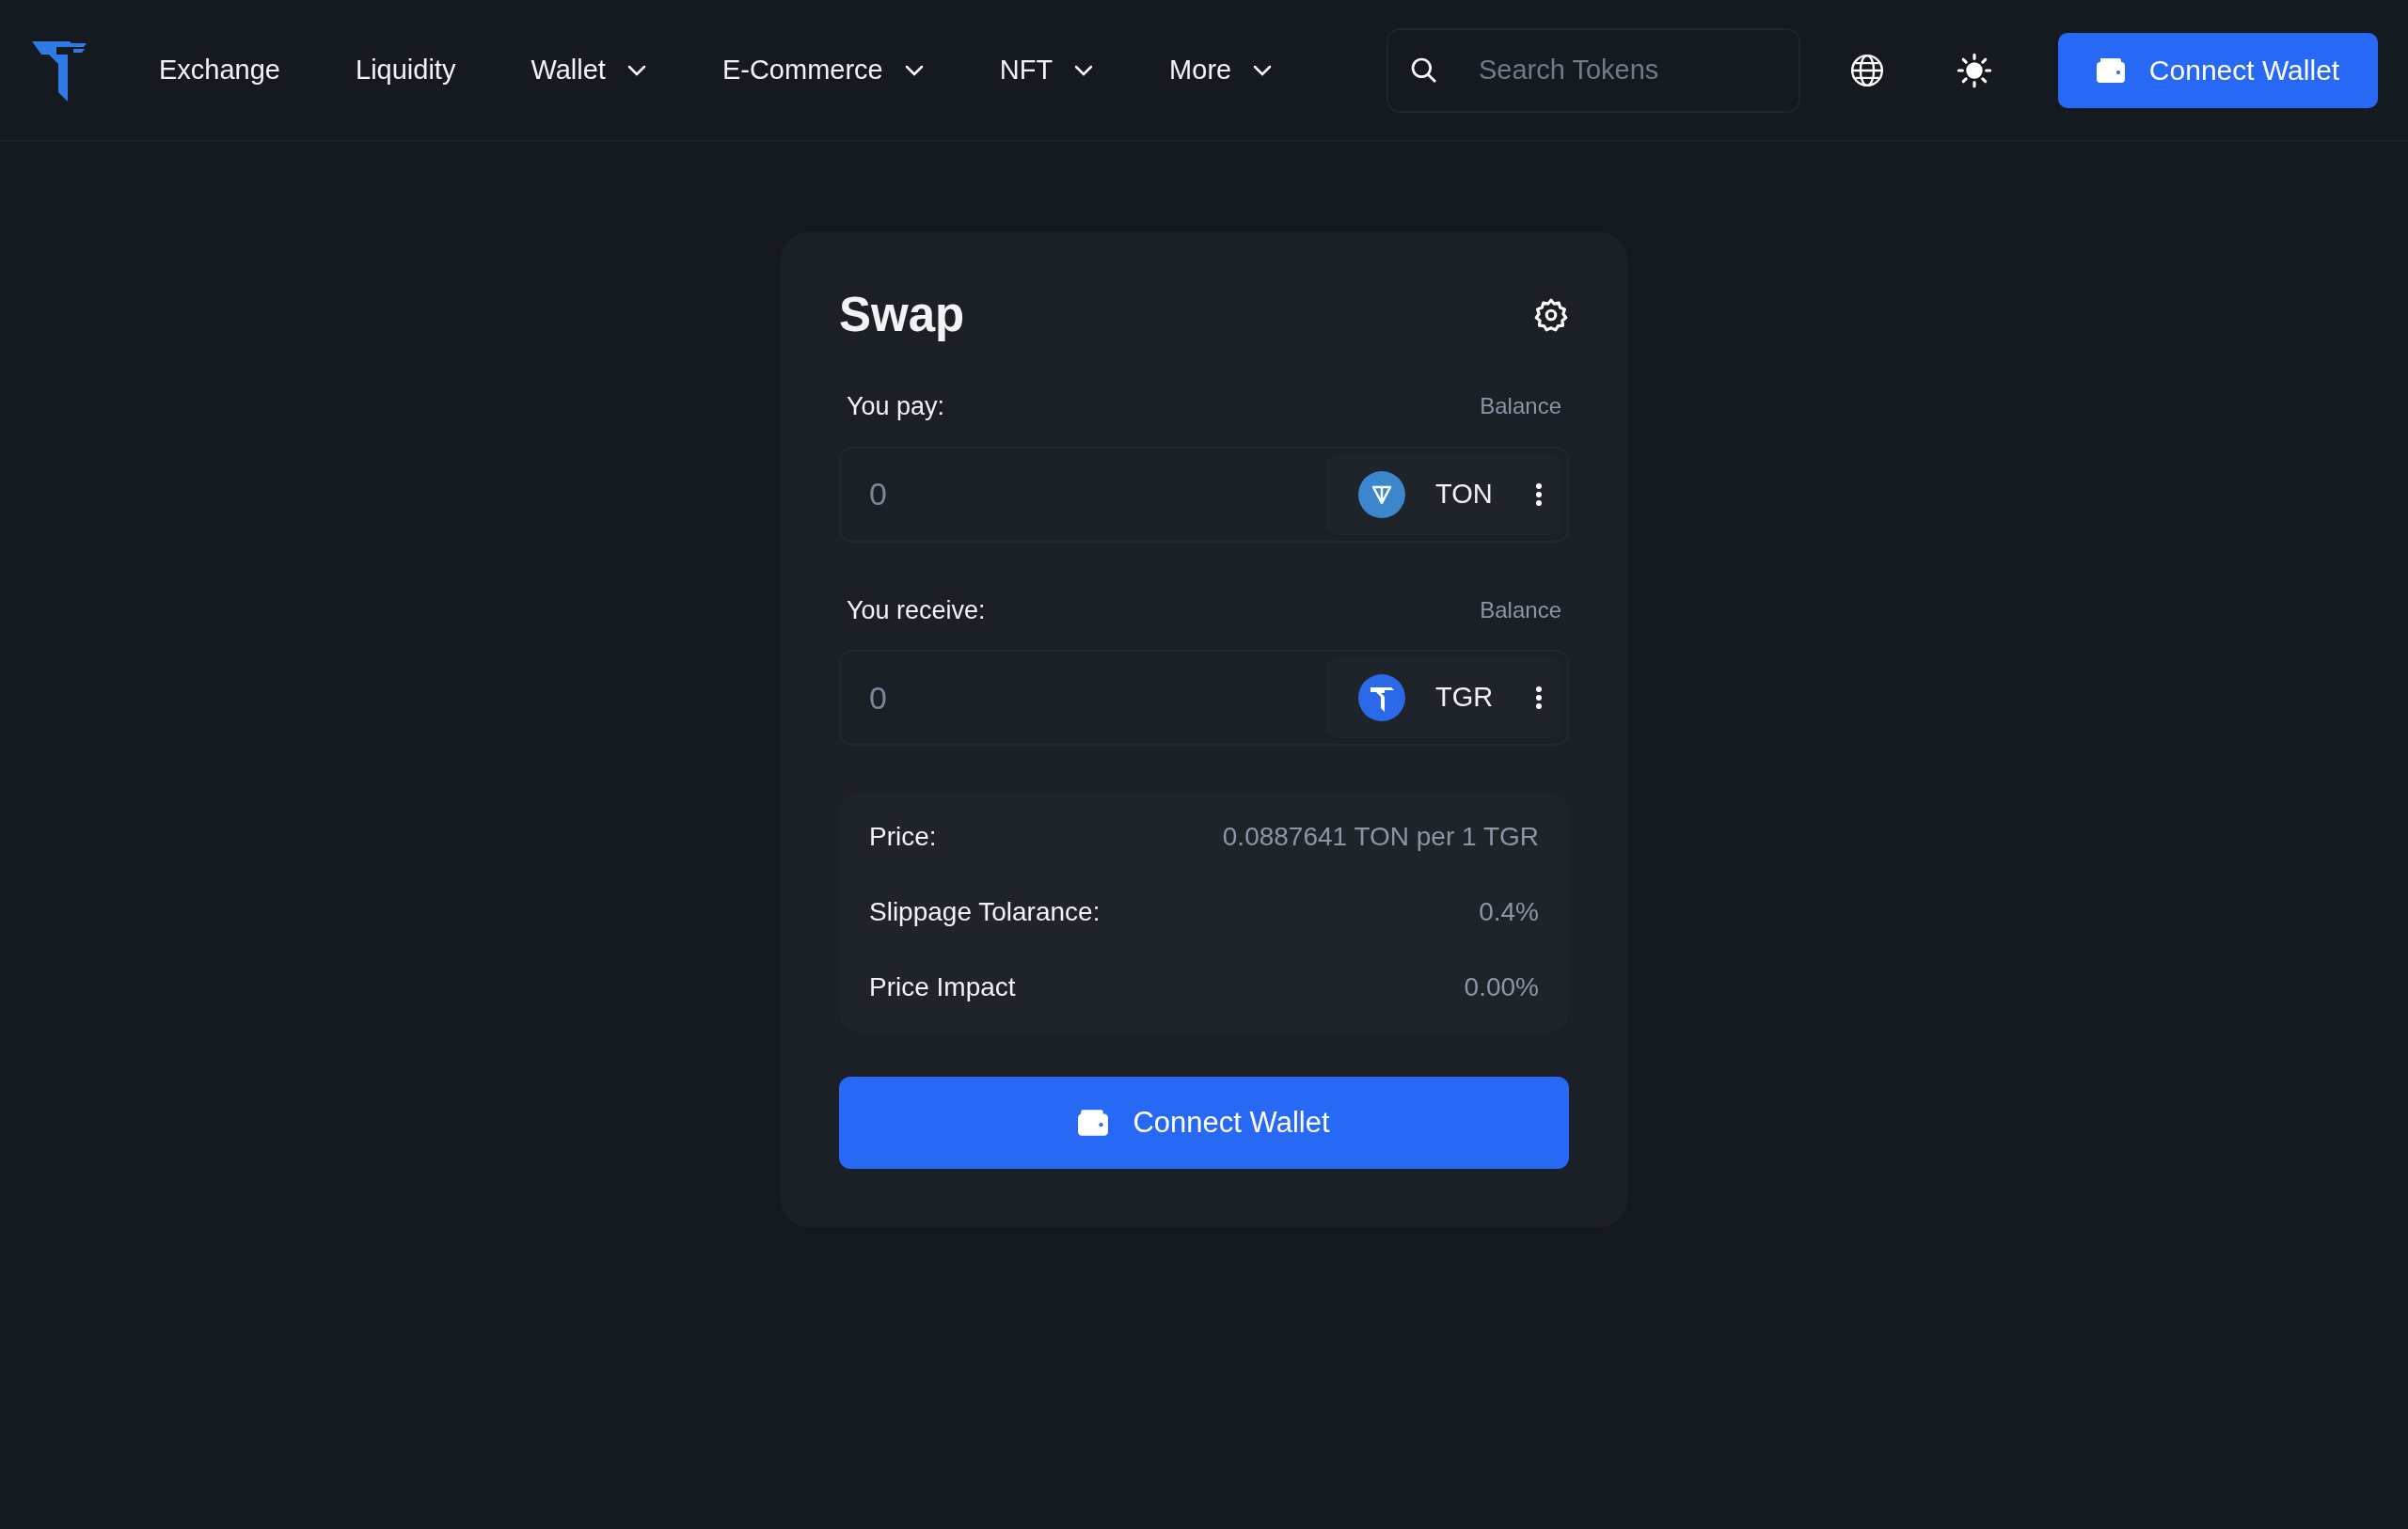 The height and width of the screenshot is (1529, 2408). Describe the element at coordinates (943, 987) in the screenshot. I see `detail-label: Price Impact` at that location.